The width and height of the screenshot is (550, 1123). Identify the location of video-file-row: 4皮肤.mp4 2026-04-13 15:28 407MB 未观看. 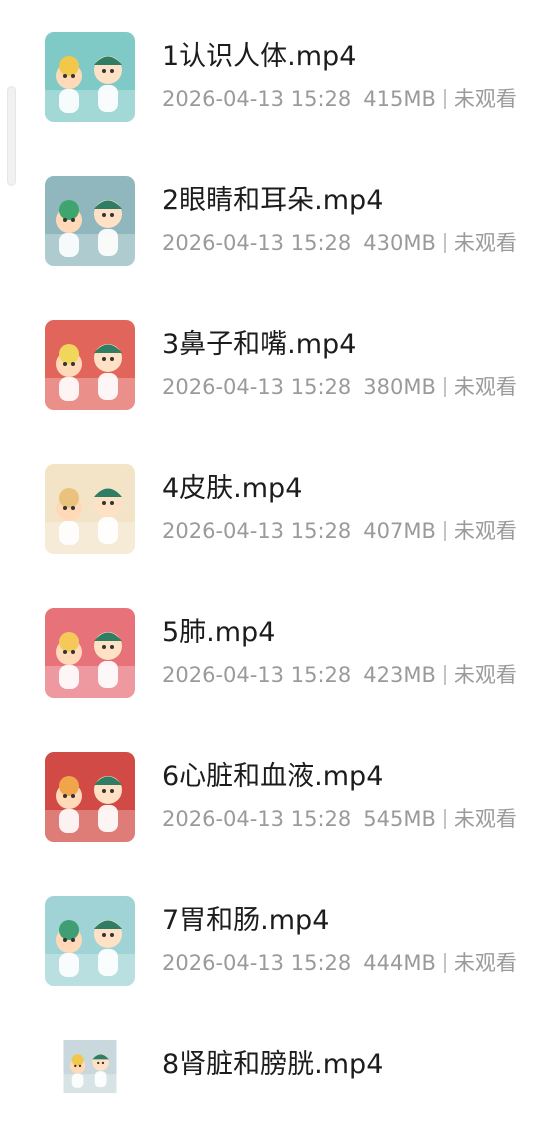
(275, 493).